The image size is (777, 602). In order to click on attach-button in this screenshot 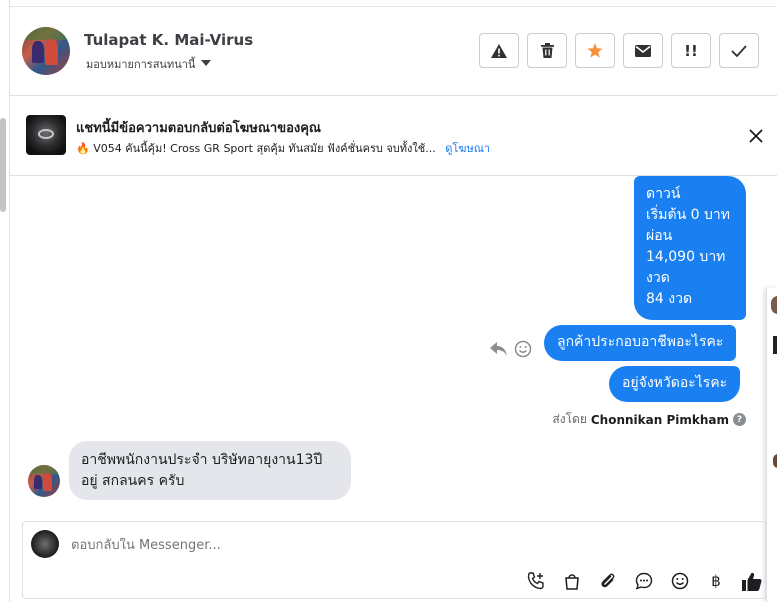, I will do `click(608, 581)`.